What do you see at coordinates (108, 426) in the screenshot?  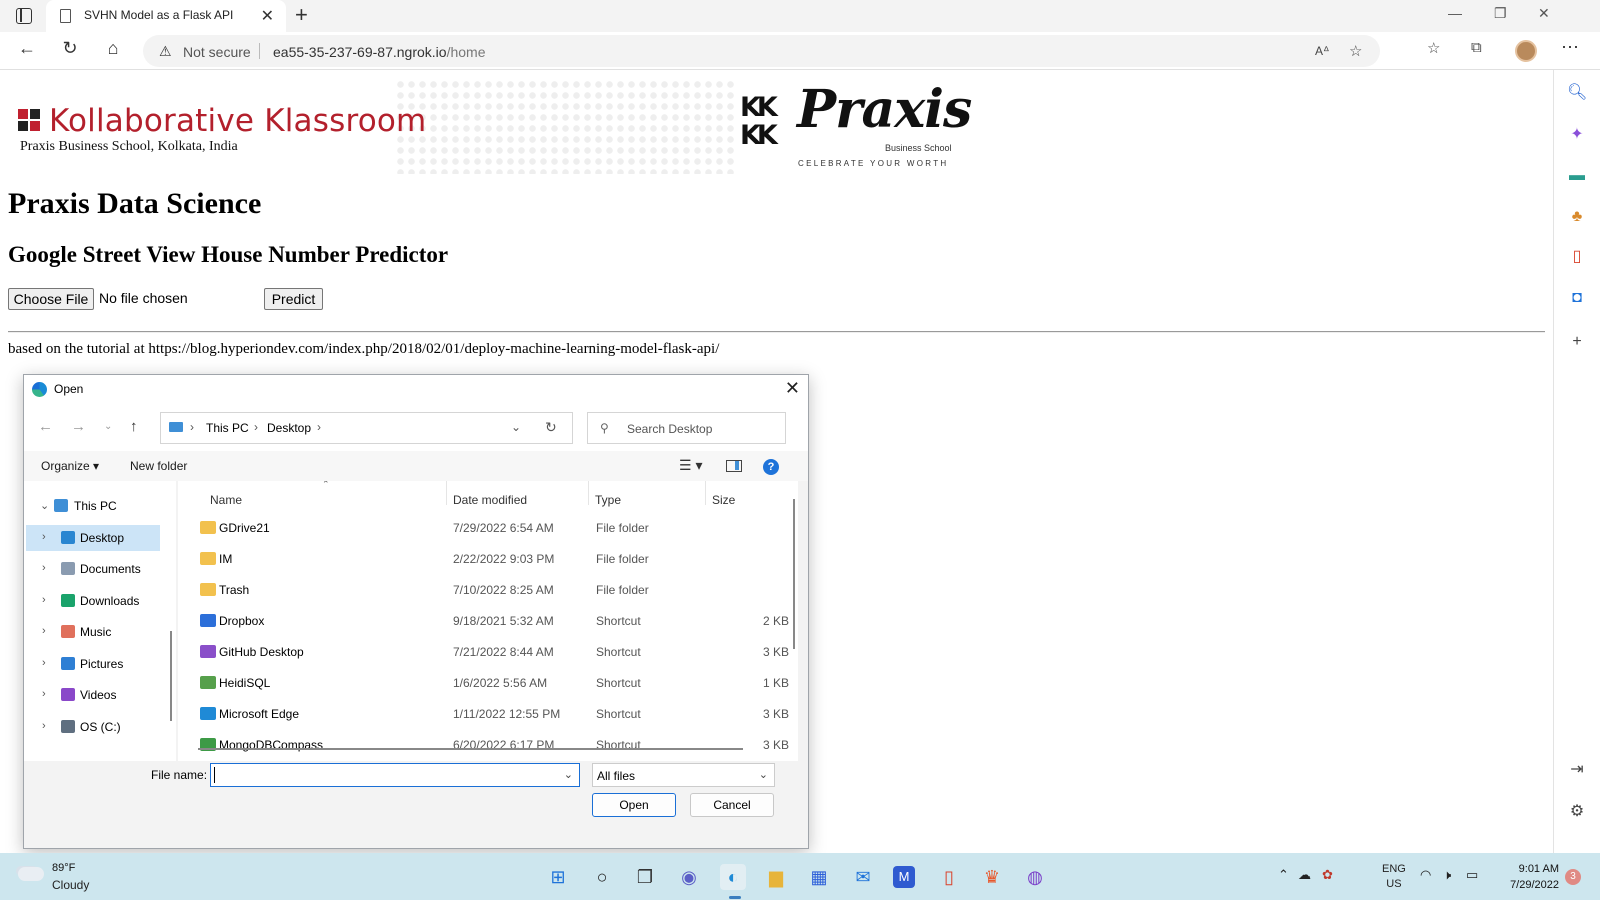 I see `recent-locations-icon: ⌄` at bounding box center [108, 426].